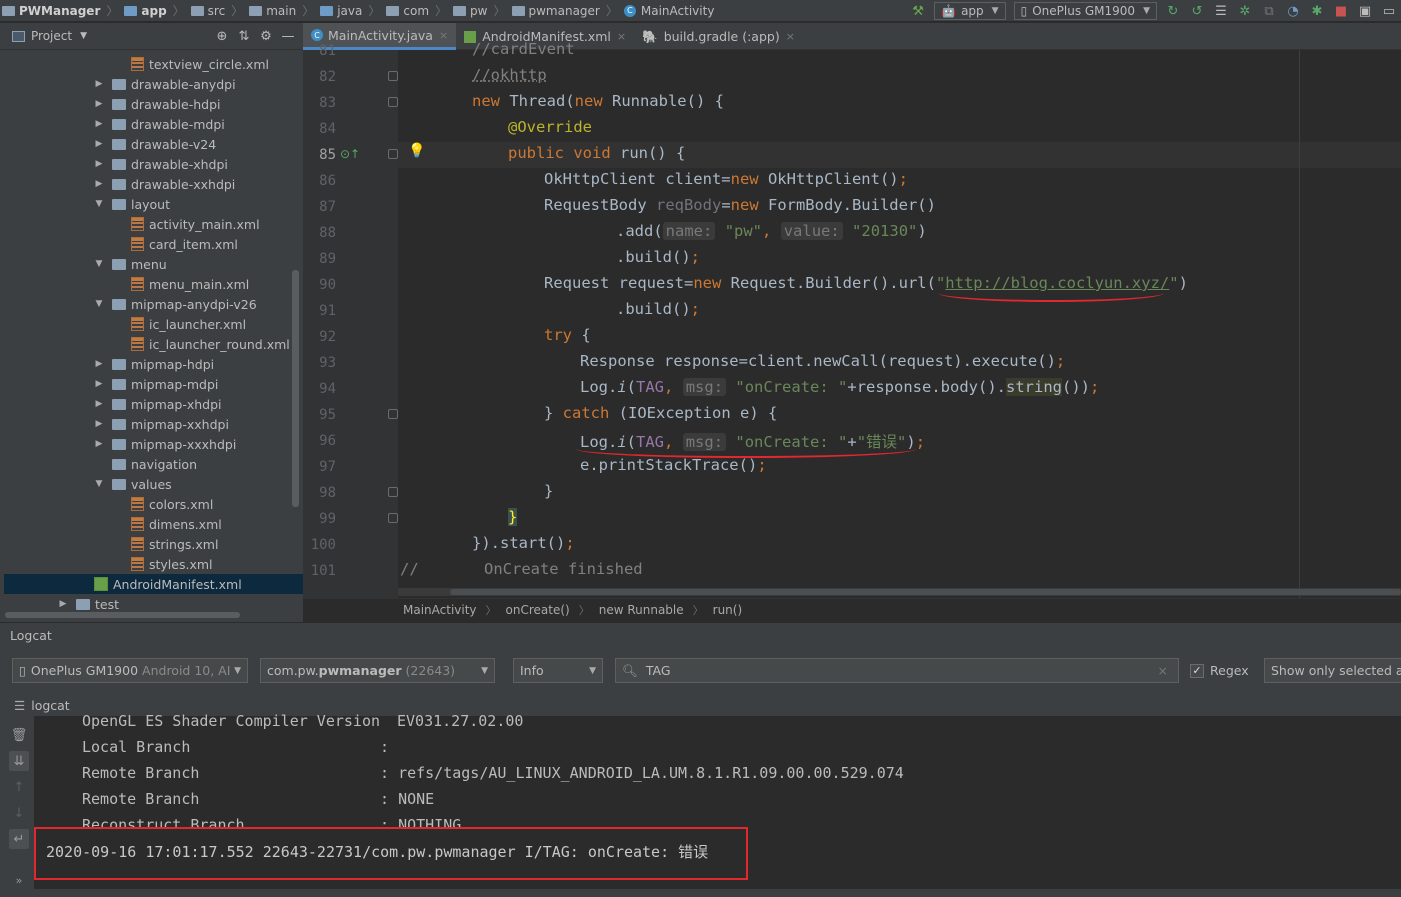  Describe the element at coordinates (19, 813) in the screenshot. I see `arrow-down-icon: ↓` at that location.